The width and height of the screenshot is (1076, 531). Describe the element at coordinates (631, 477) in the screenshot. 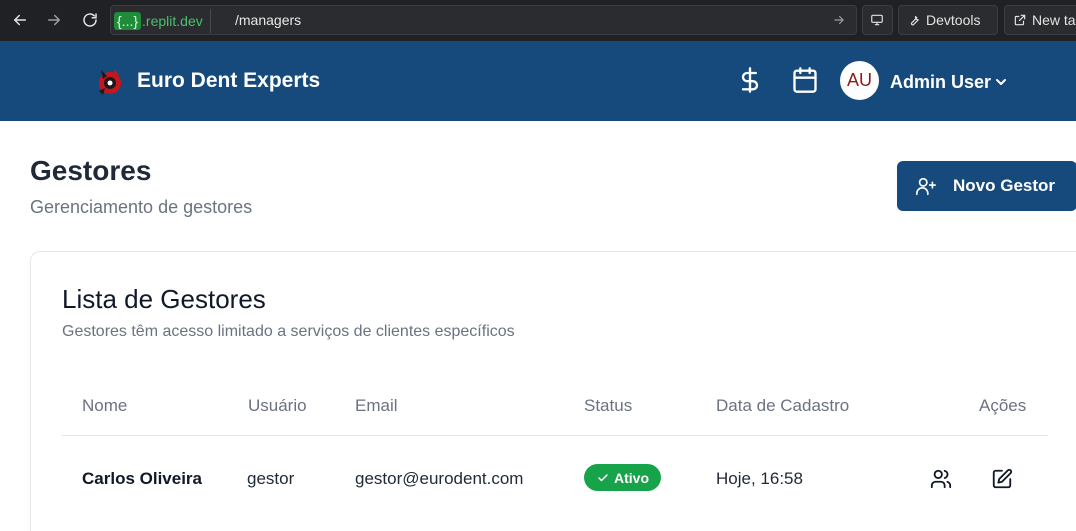

I see `status-label: Ativo` at that location.